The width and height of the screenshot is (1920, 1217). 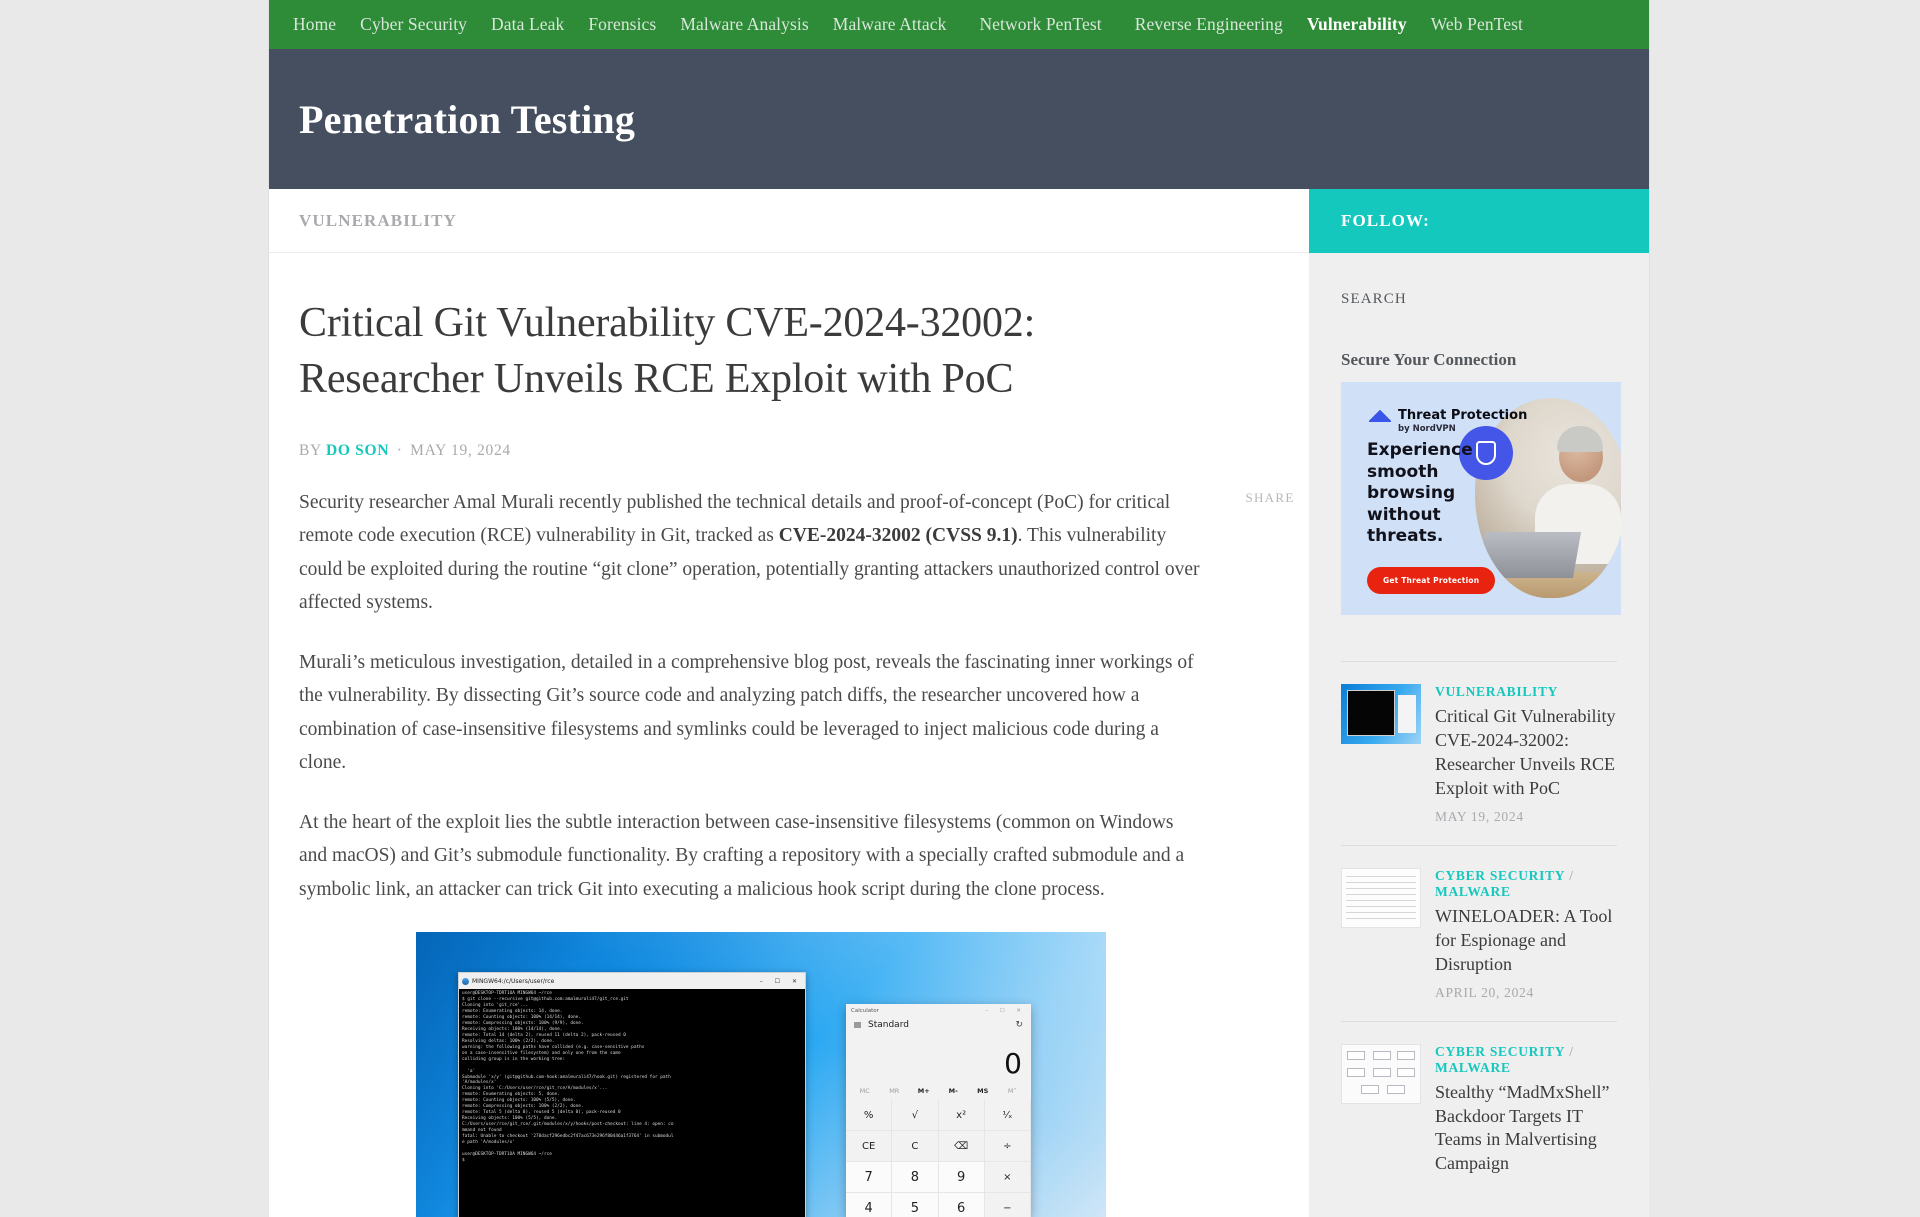 What do you see at coordinates (865, 1091) in the screenshot?
I see `calc-key-mc: MC` at bounding box center [865, 1091].